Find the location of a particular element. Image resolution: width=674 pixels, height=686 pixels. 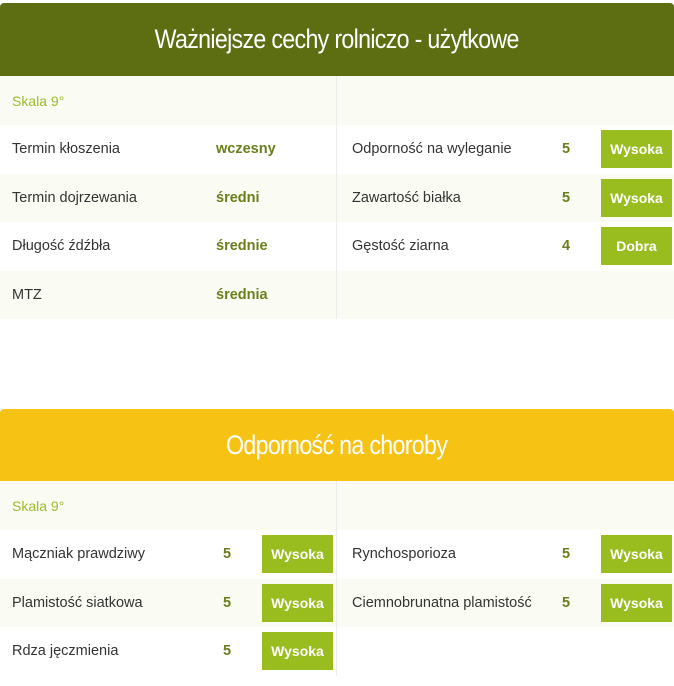

disease-header: Odporność na choroby is located at coordinates (337, 445).